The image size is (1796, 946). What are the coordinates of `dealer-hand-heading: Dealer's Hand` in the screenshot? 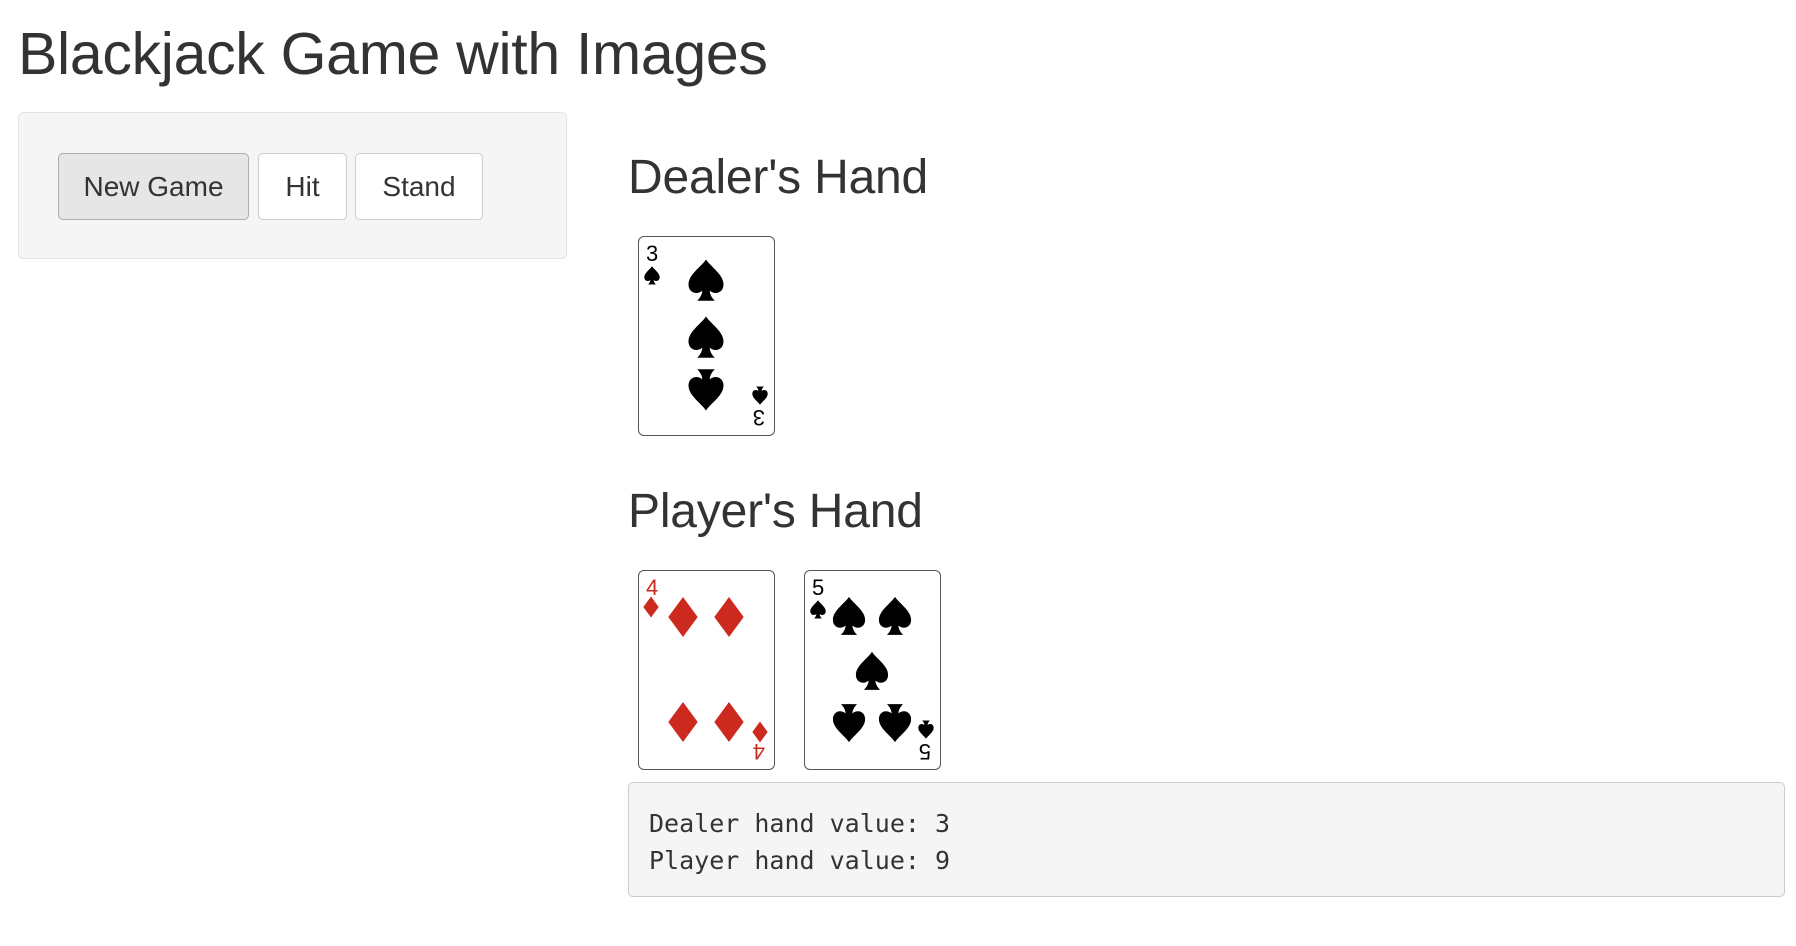 It's located at (778, 177).